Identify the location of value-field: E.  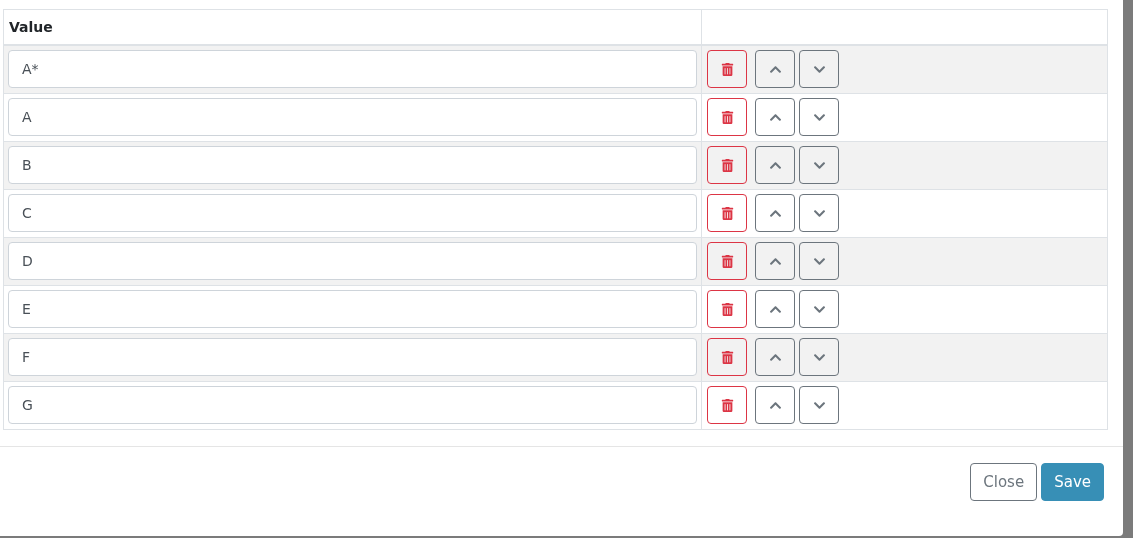
(352, 309).